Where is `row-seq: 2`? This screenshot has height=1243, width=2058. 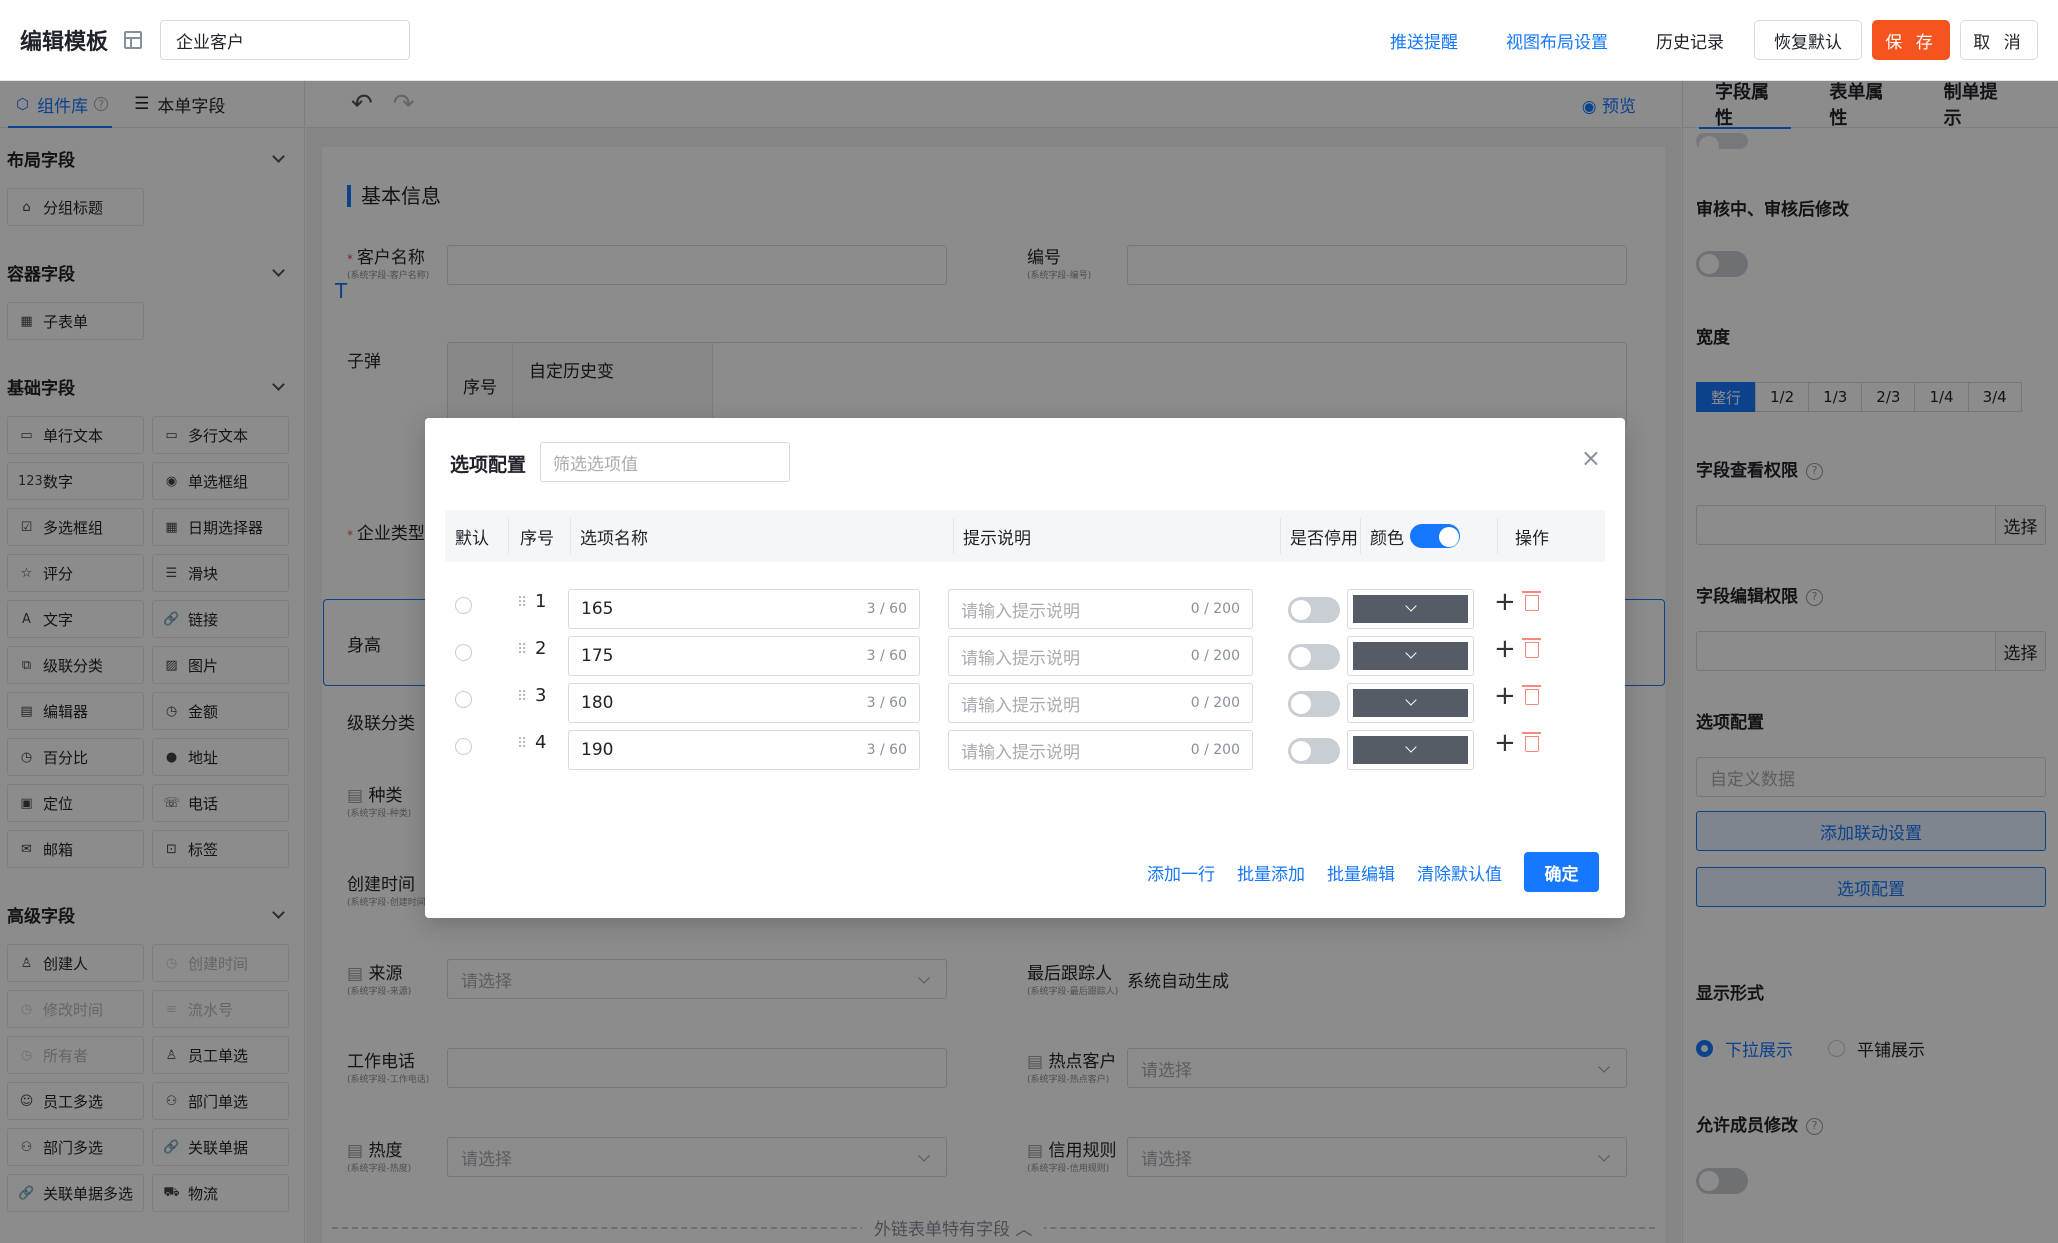 row-seq: 2 is located at coordinates (541, 648).